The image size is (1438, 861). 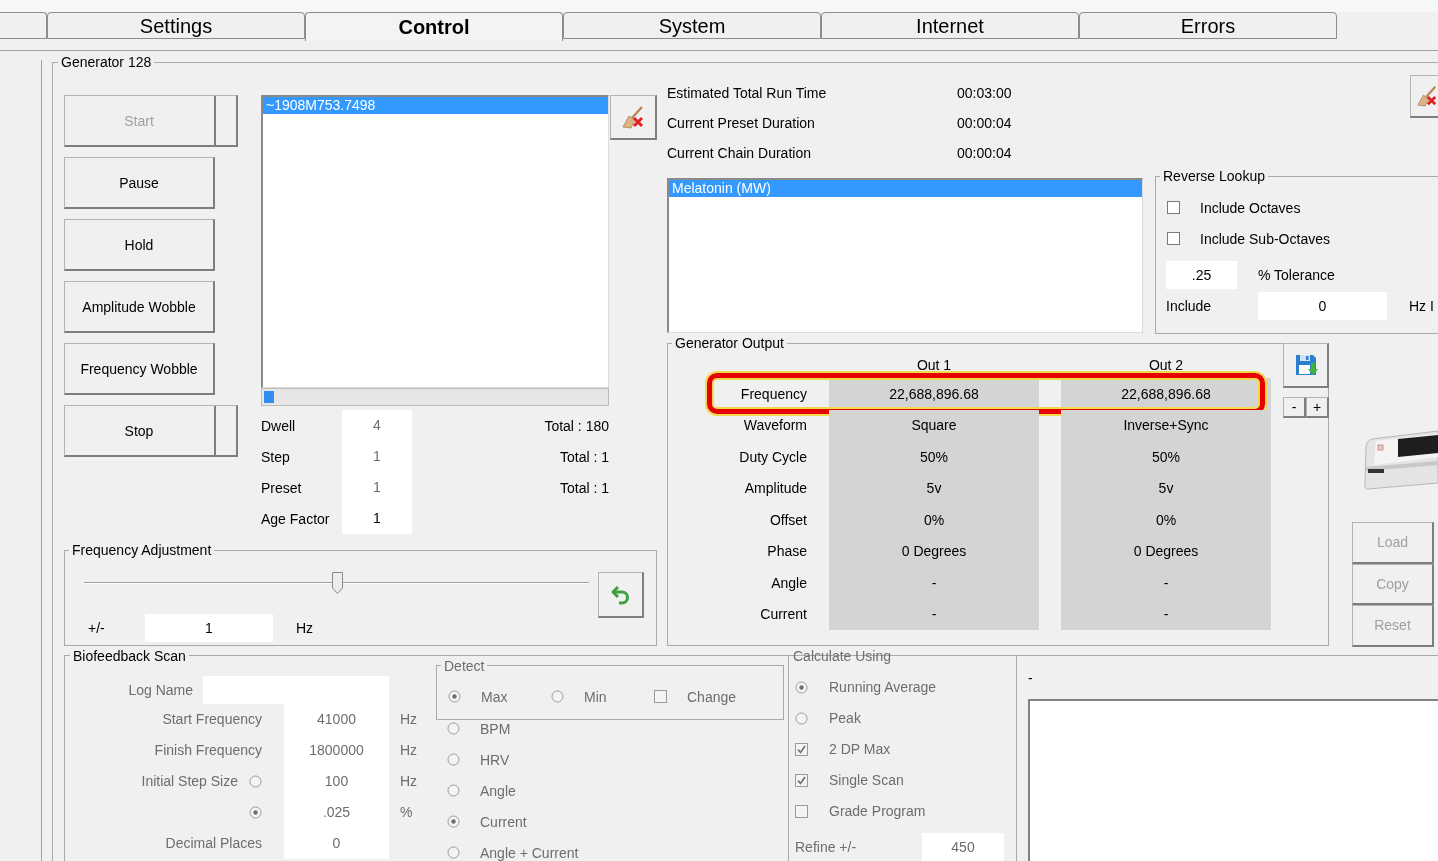 What do you see at coordinates (503, 821) in the screenshot?
I see `radio-label: Current` at bounding box center [503, 821].